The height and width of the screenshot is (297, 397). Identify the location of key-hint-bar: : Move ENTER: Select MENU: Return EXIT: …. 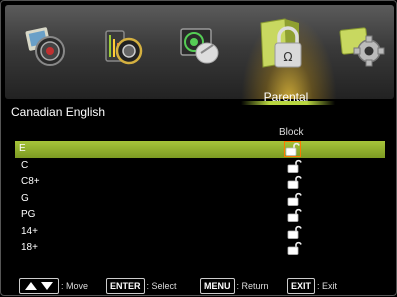
(199, 285).